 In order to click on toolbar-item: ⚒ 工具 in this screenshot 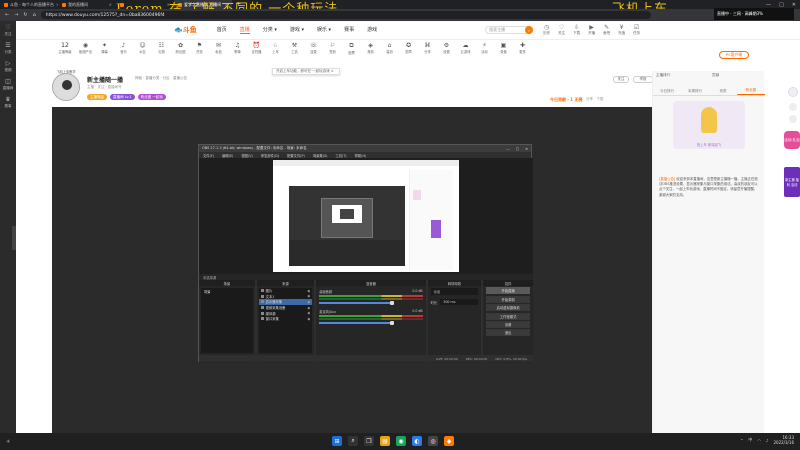, I will do `click(294, 48)`.